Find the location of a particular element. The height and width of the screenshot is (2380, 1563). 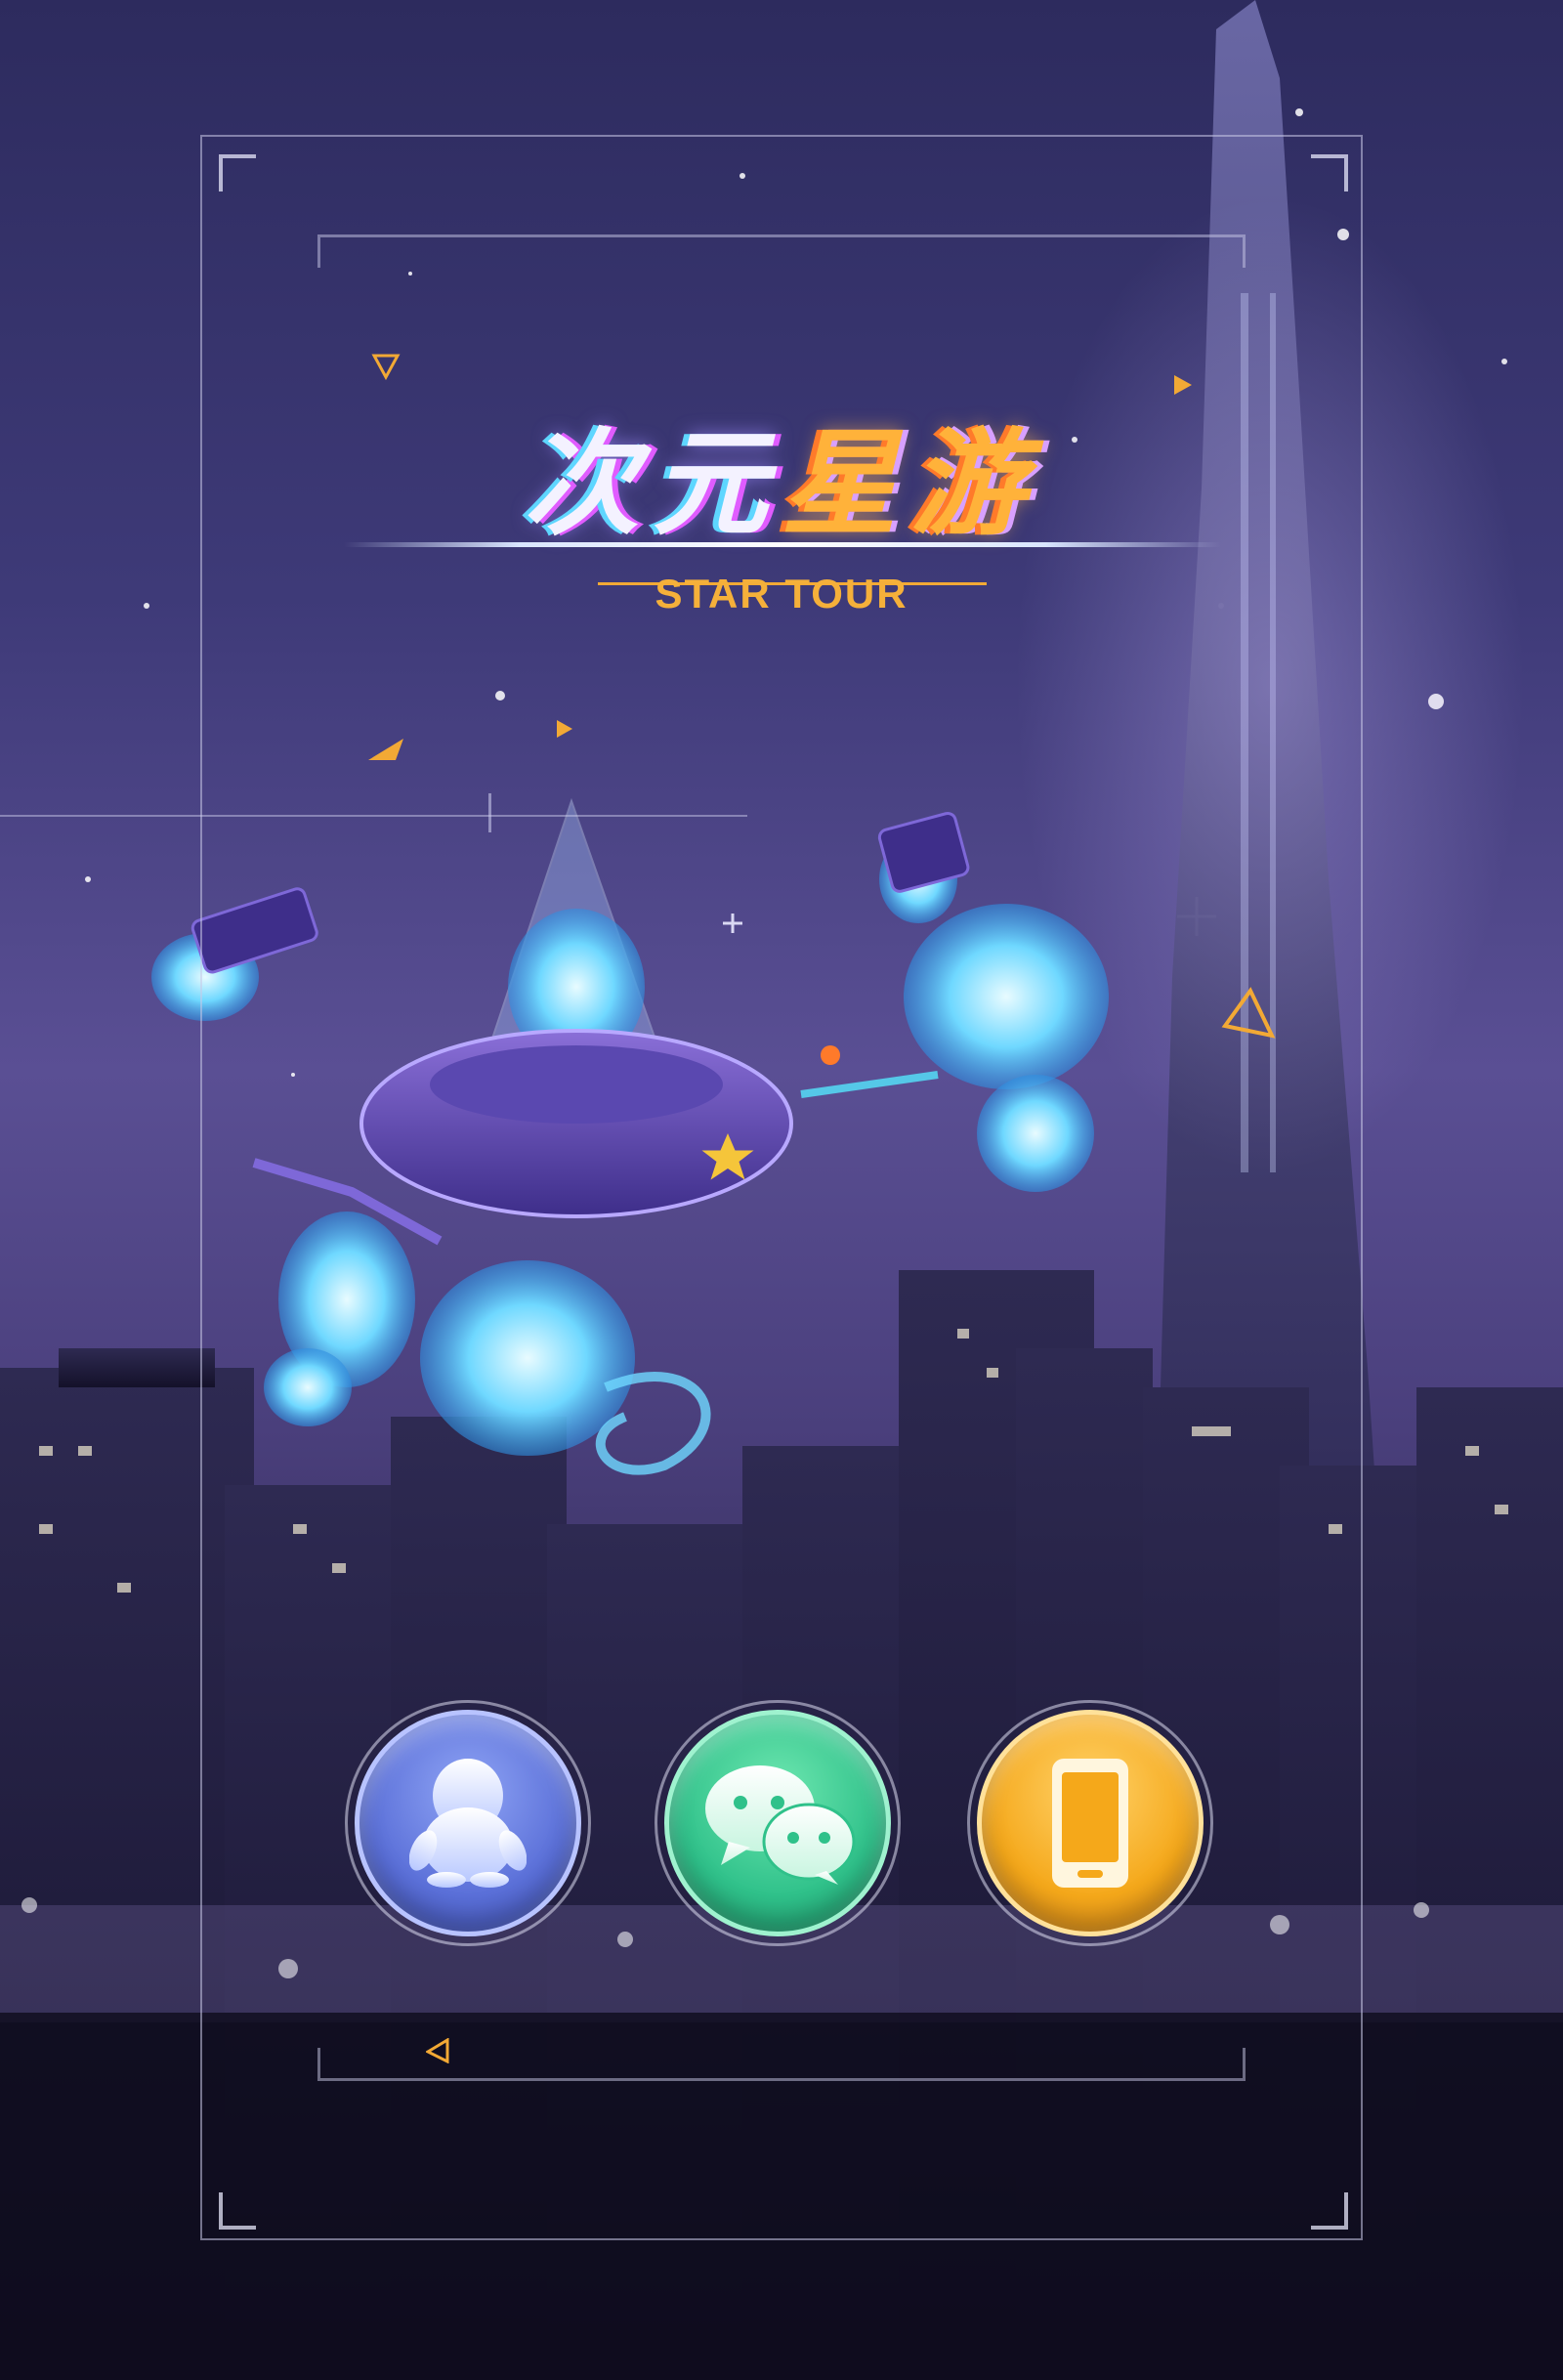

game-title: 次元星游 is located at coordinates (781, 483).